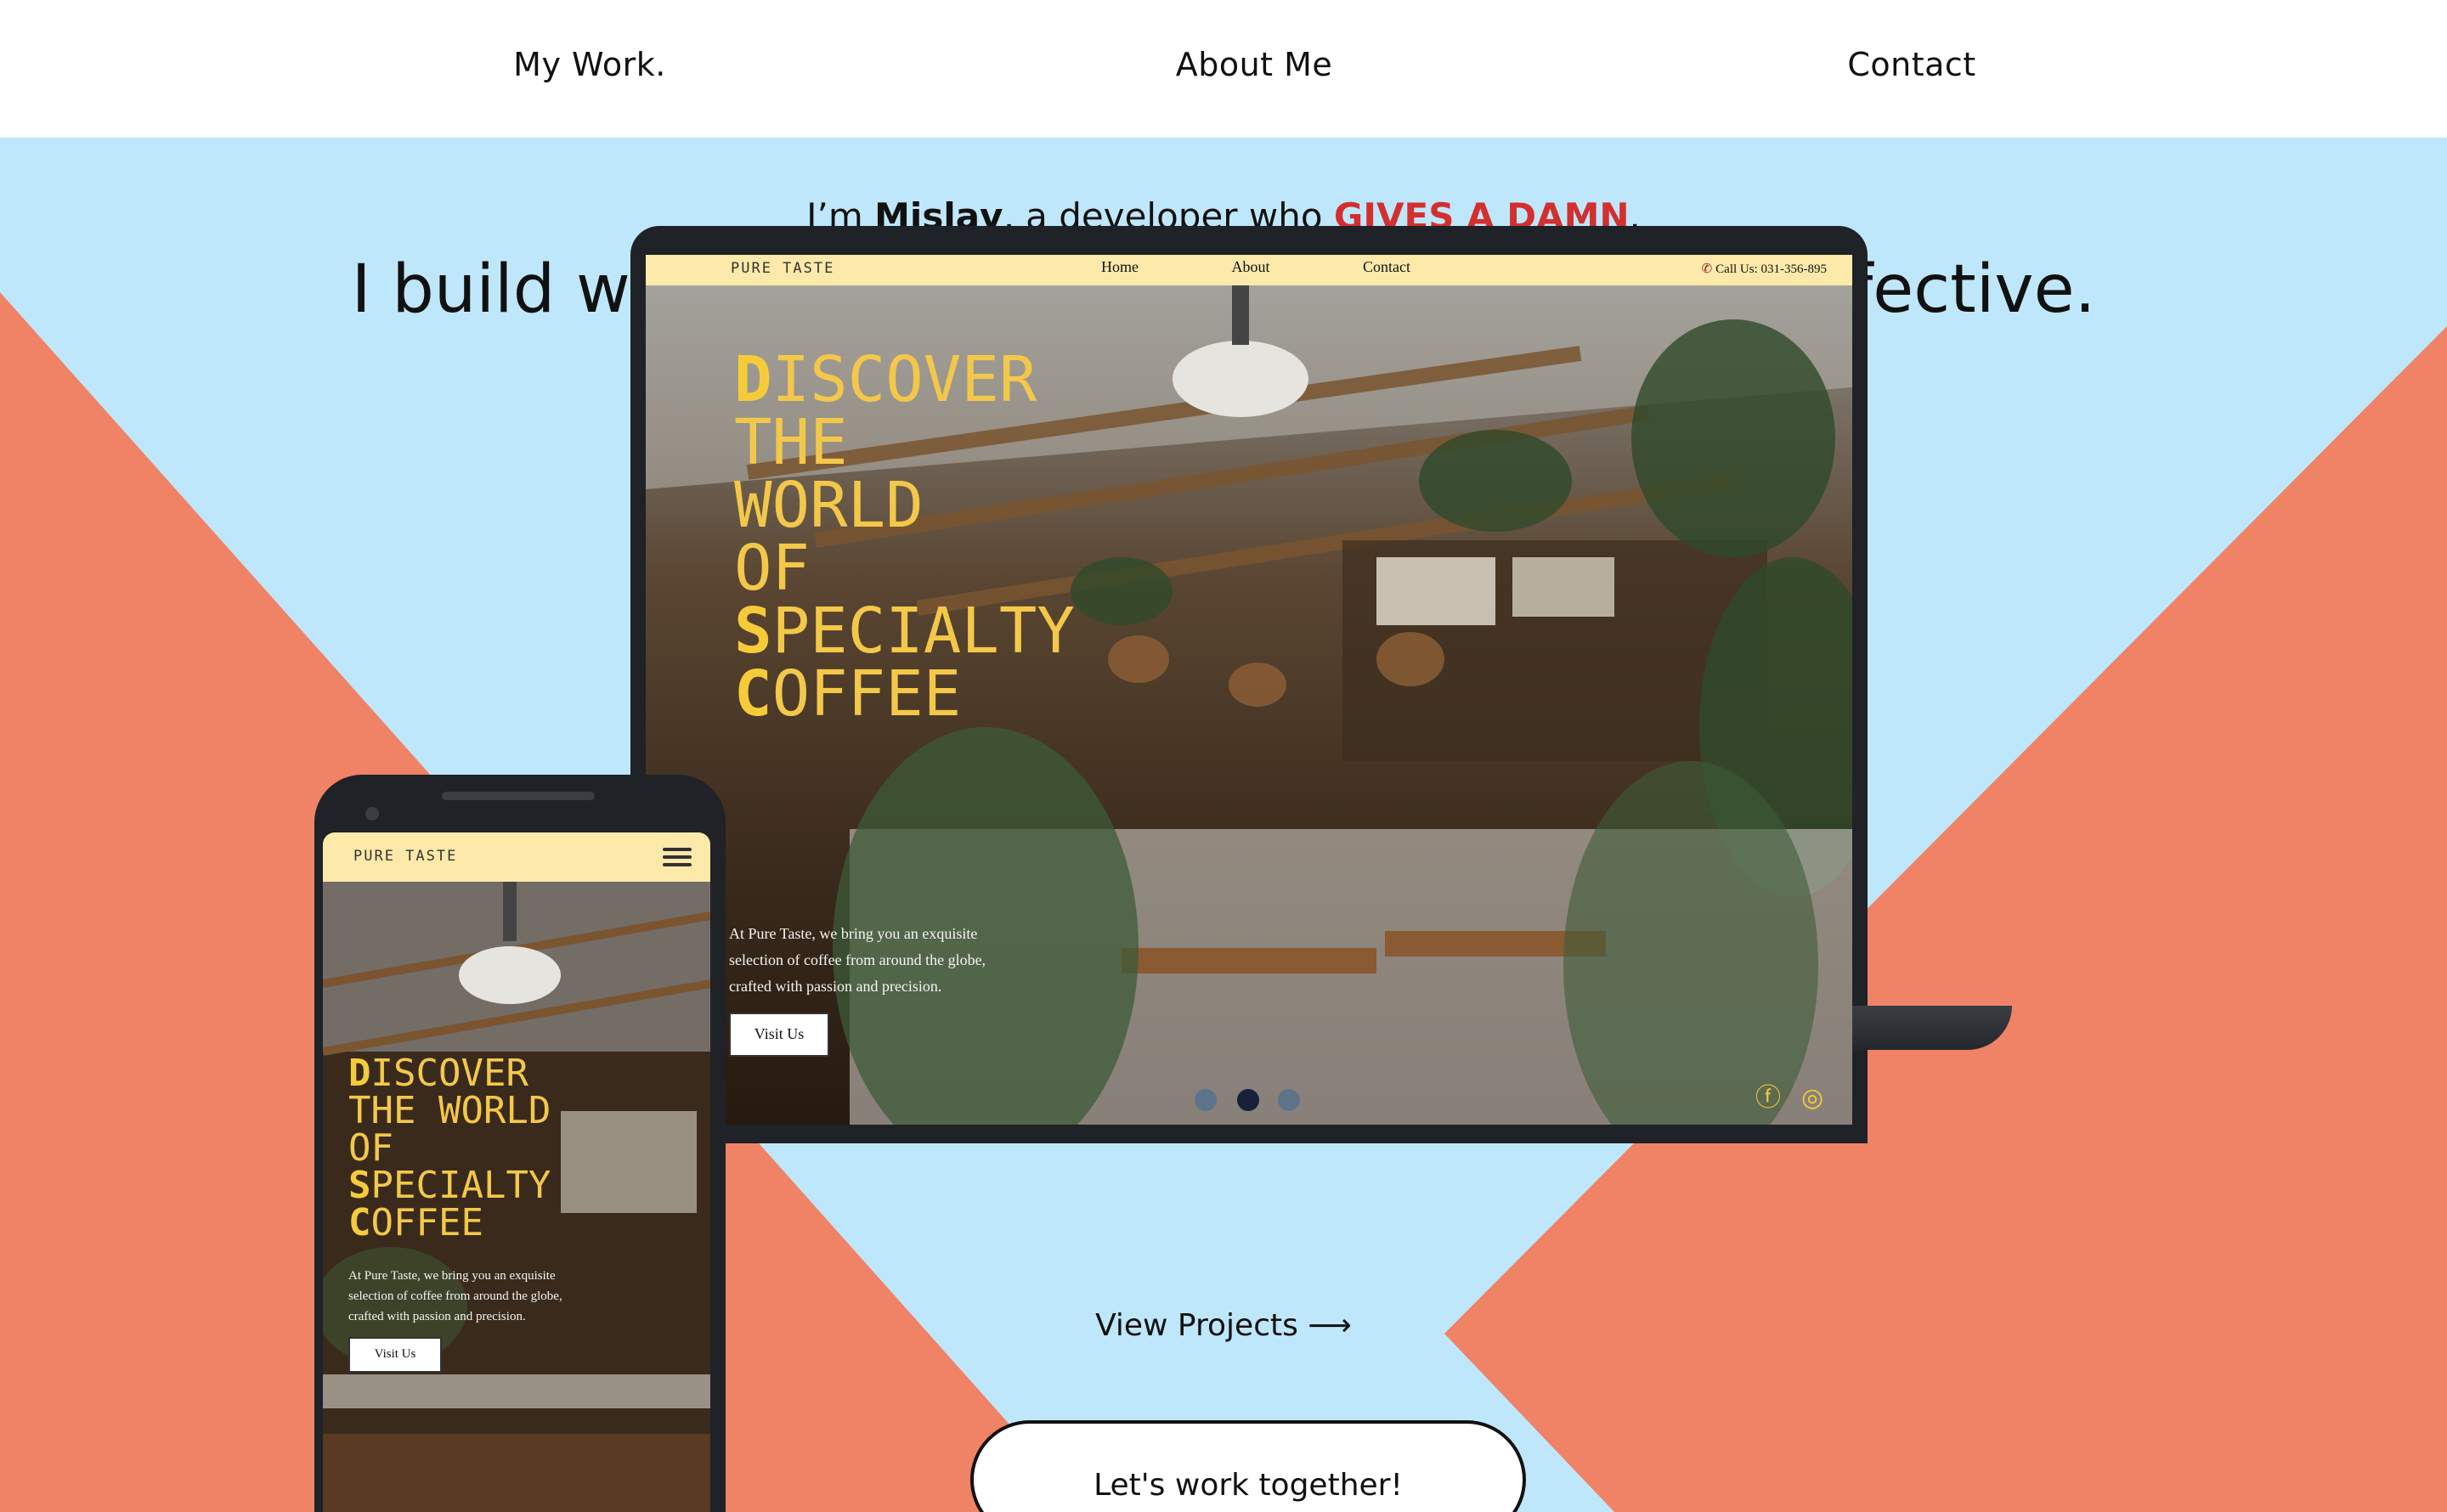 The width and height of the screenshot is (2447, 1512). I want to click on phone-camera, so click(372, 814).